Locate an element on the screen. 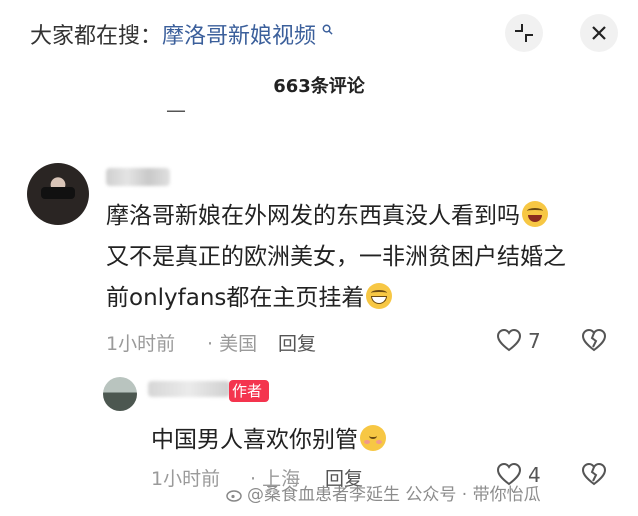  collapse-button is located at coordinates (524, 33).